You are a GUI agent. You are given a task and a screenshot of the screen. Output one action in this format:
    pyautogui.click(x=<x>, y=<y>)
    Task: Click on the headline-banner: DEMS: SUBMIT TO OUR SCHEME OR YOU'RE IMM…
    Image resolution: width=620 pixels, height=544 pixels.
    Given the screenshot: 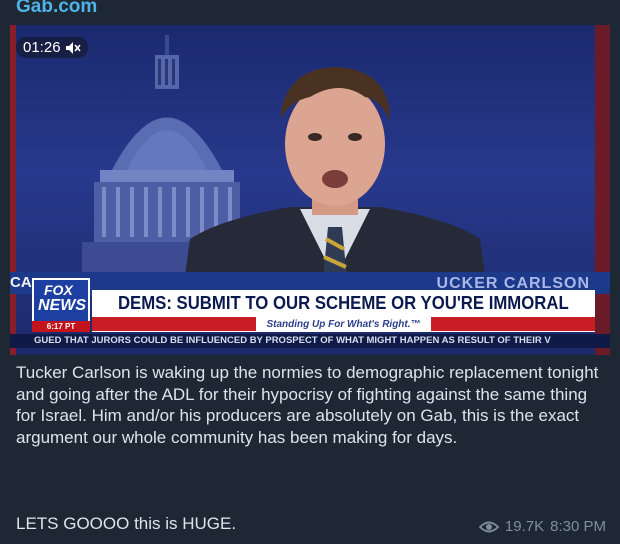 What is the action you would take?
    pyautogui.click(x=343, y=303)
    